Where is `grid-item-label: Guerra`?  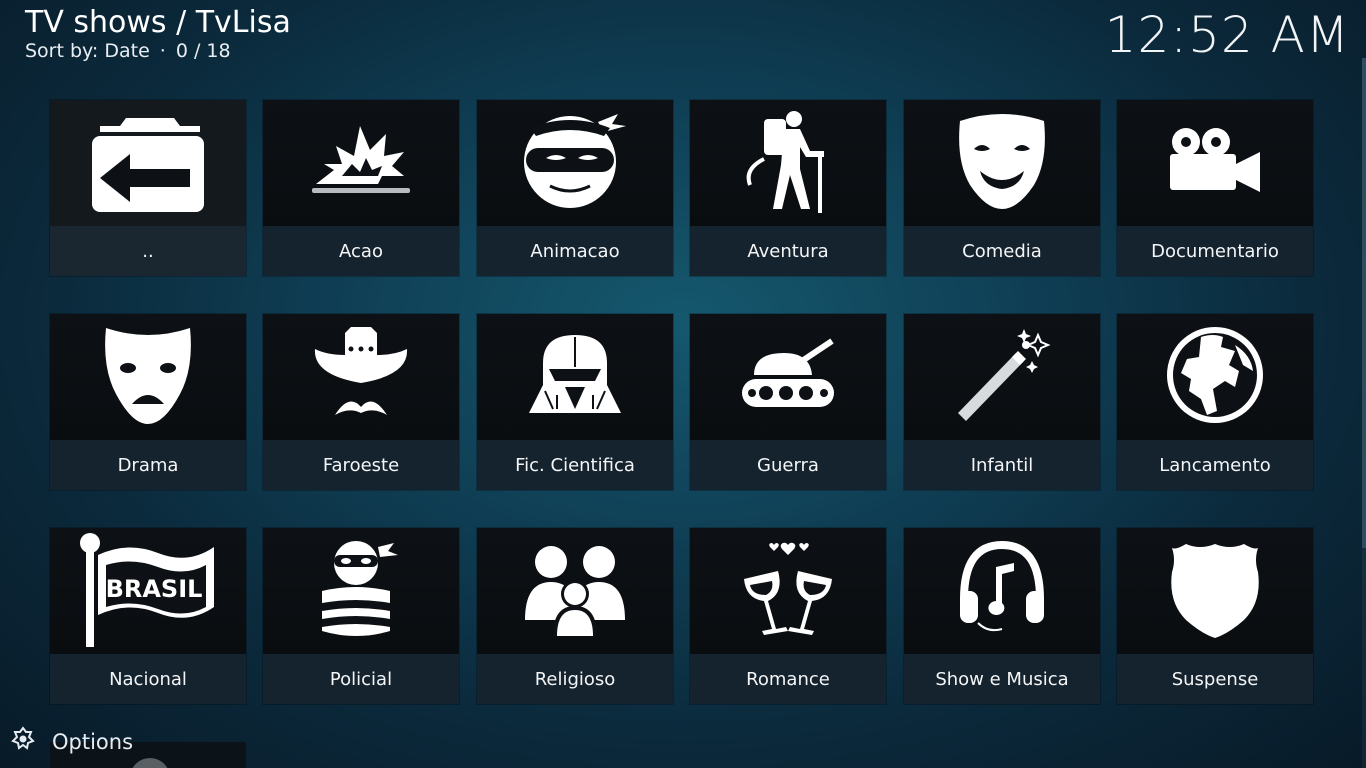 grid-item-label: Guerra is located at coordinates (788, 465).